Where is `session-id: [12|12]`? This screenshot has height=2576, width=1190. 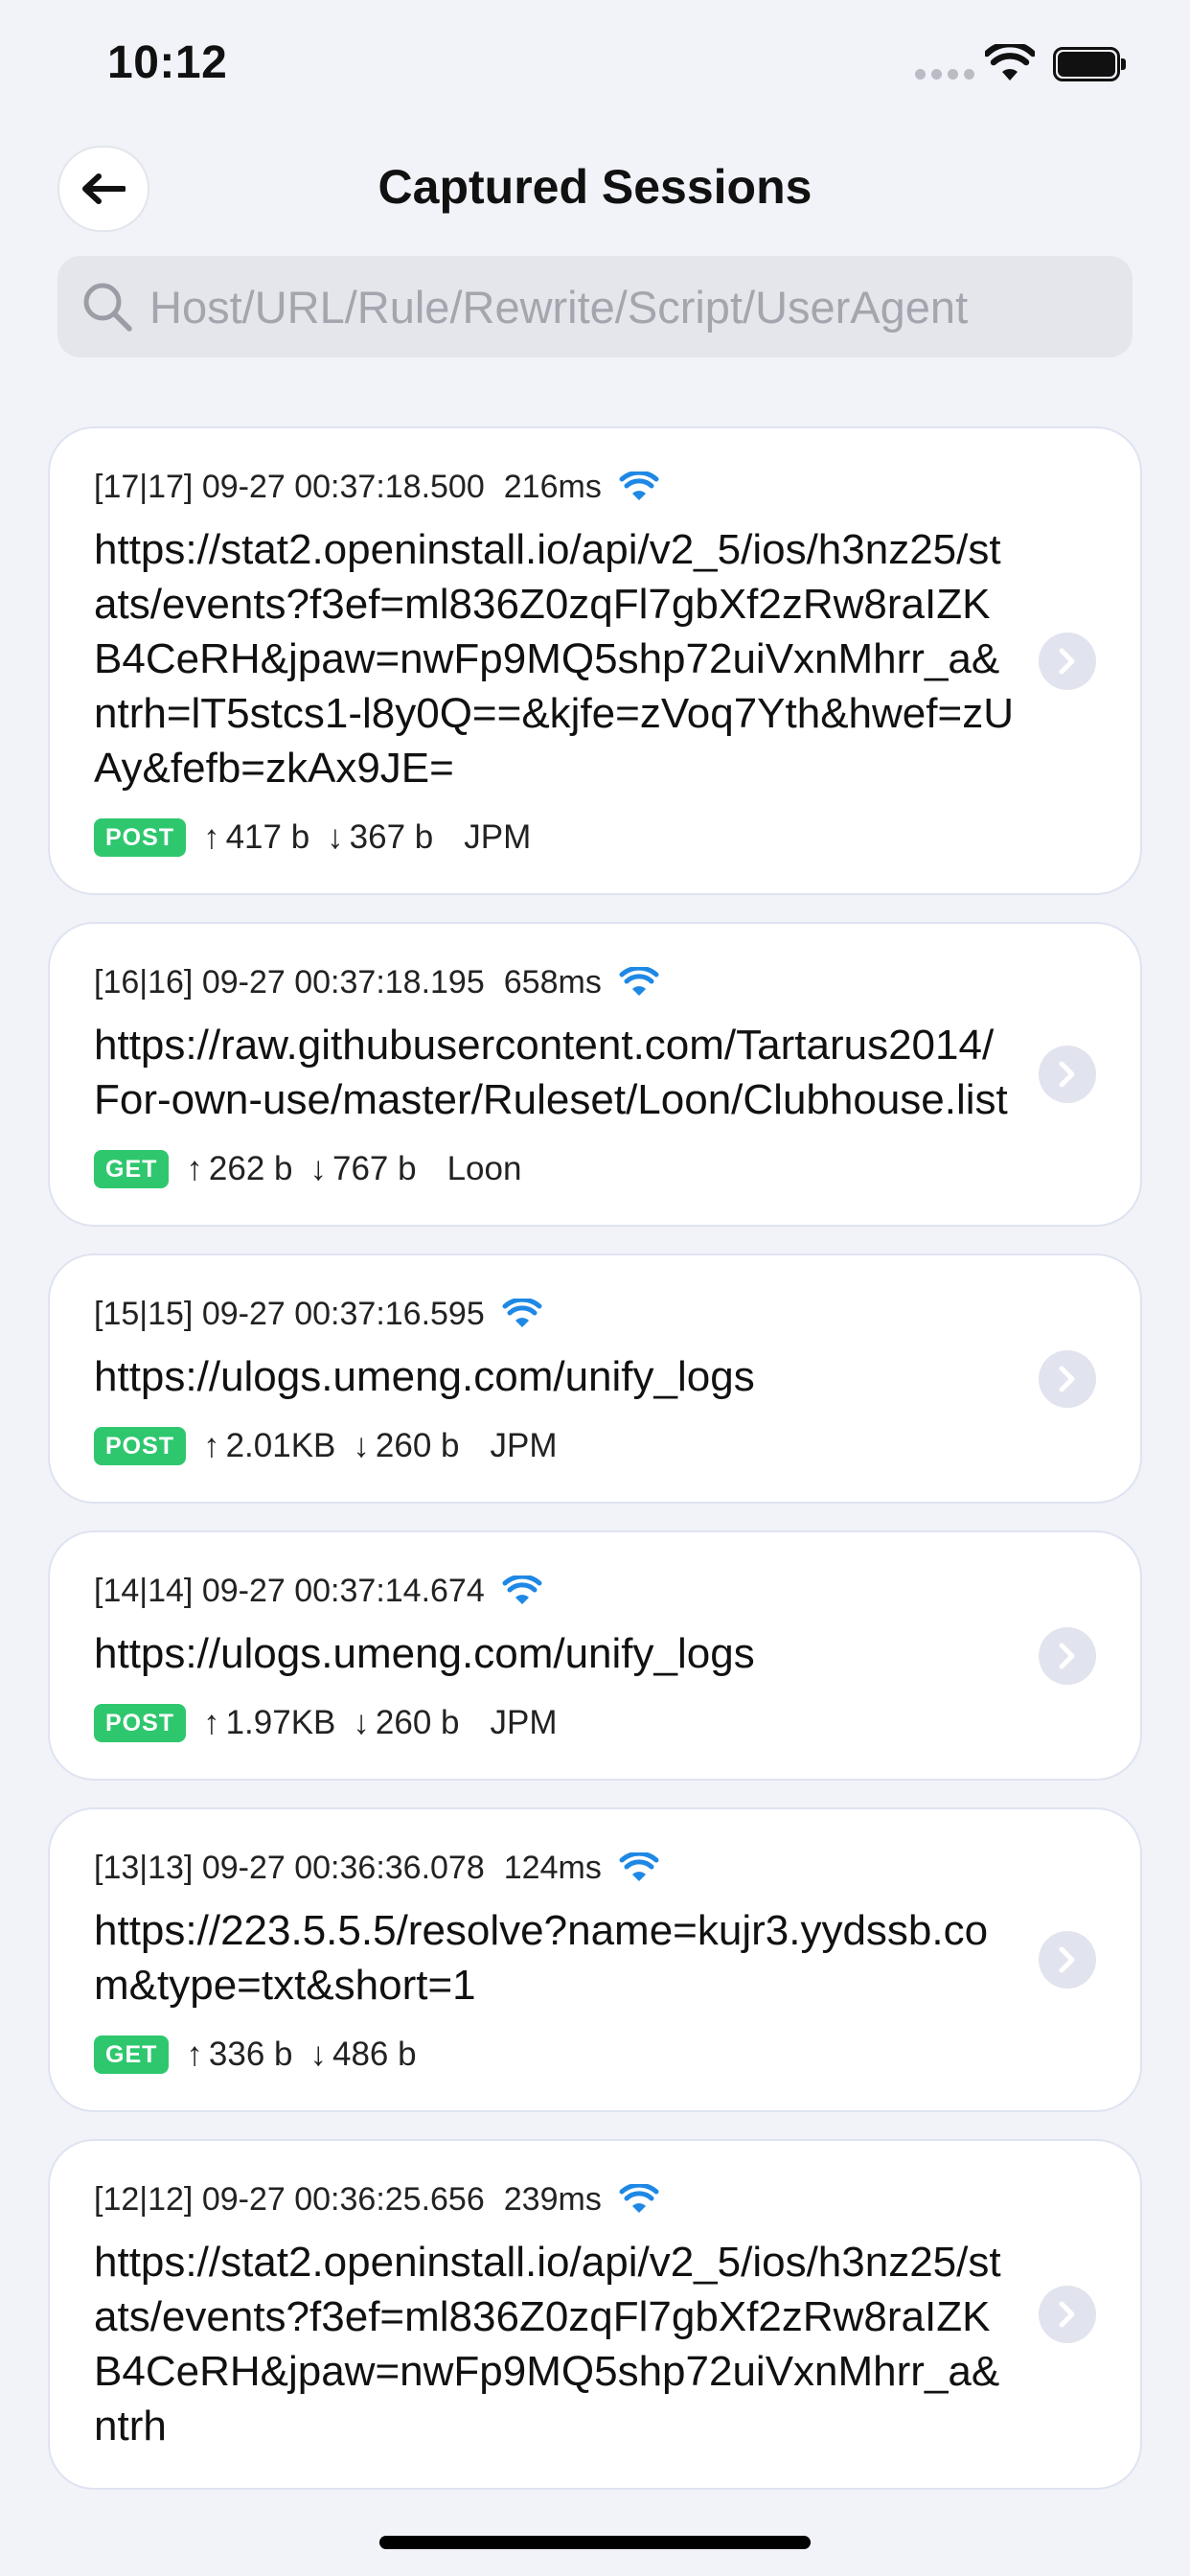 session-id: [12|12] is located at coordinates (144, 2199).